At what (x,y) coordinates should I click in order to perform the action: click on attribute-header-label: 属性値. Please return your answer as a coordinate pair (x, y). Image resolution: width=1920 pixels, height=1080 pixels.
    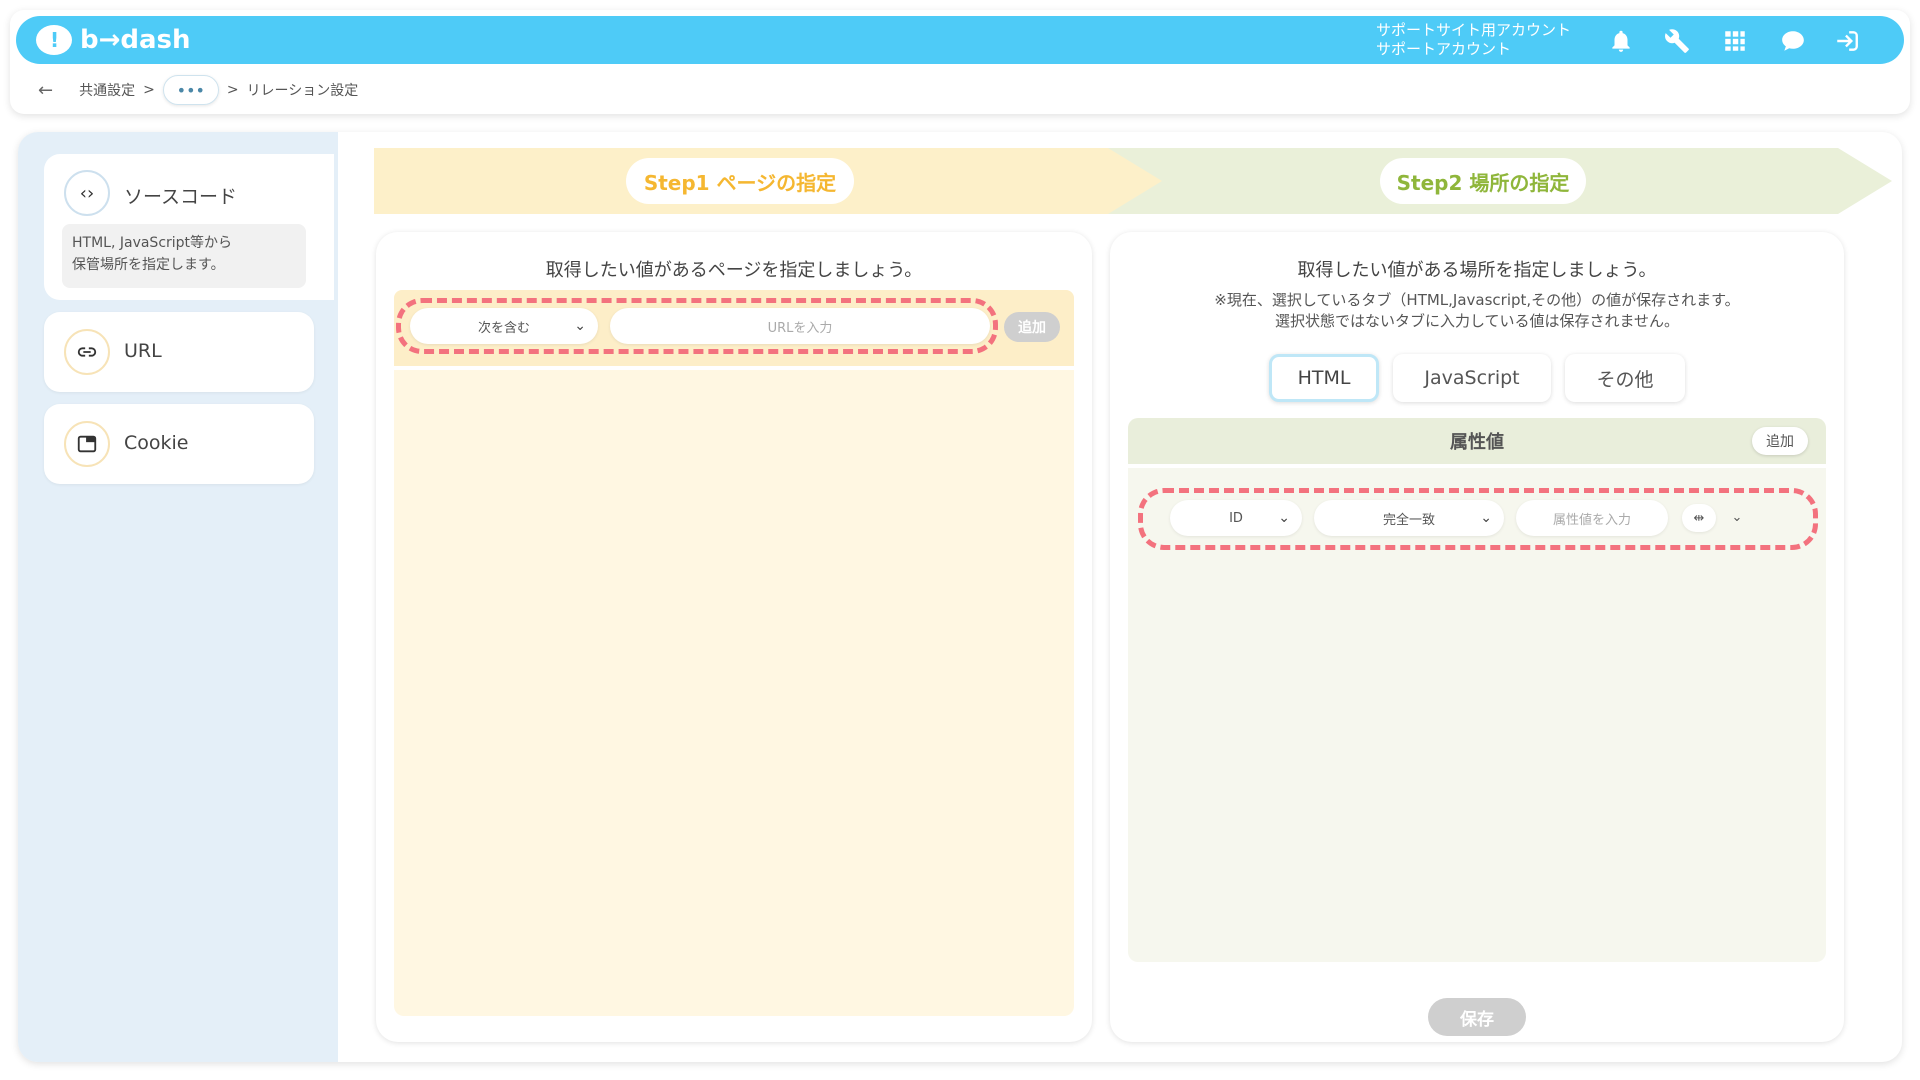
    Looking at the image, I should click on (1477, 442).